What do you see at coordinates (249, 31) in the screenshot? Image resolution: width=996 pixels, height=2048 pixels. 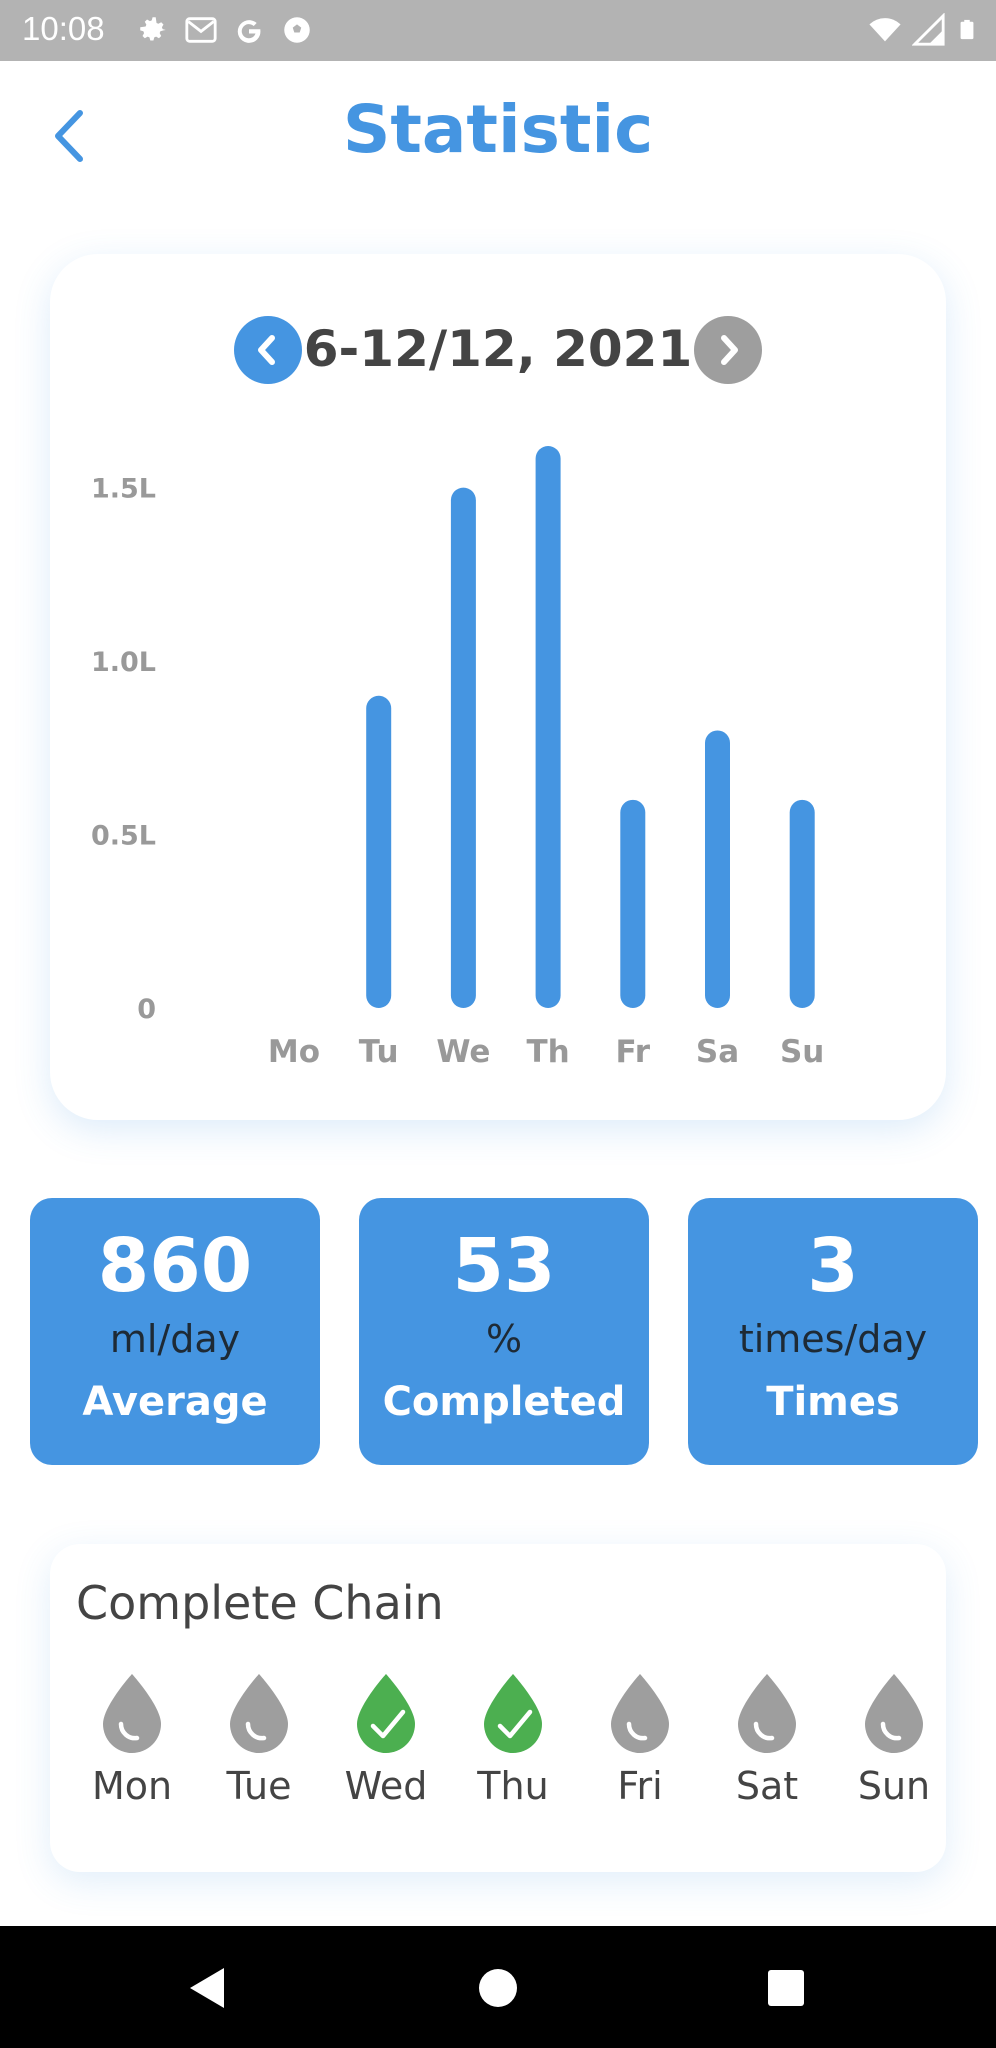 I see `google-icon` at bounding box center [249, 31].